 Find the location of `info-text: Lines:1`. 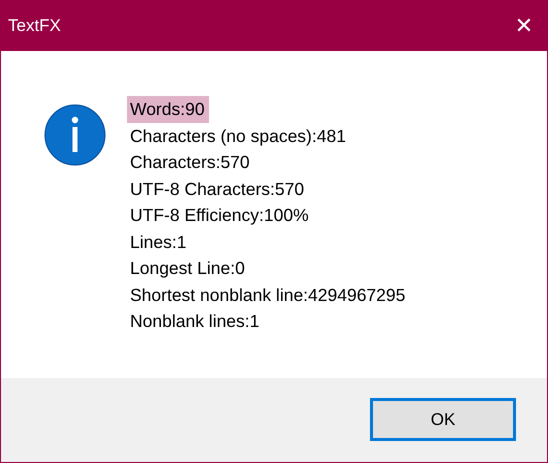

info-text: Lines:1 is located at coordinates (158, 242).